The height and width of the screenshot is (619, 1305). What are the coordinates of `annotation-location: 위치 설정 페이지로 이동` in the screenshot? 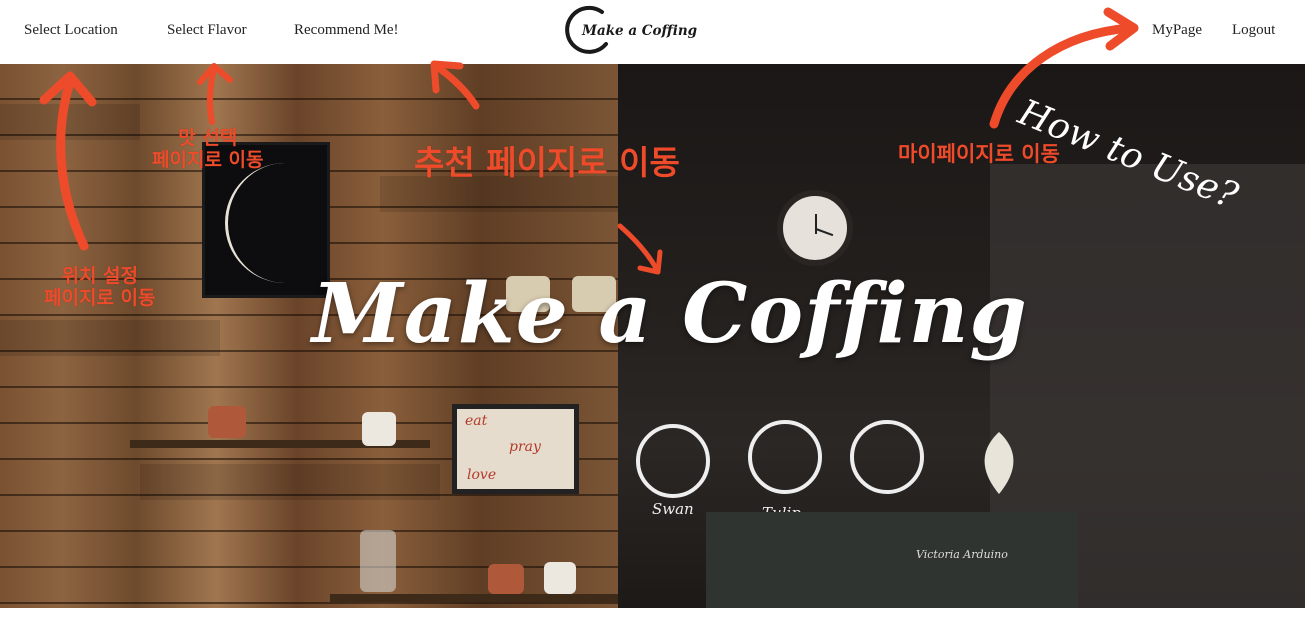 It's located at (100, 287).